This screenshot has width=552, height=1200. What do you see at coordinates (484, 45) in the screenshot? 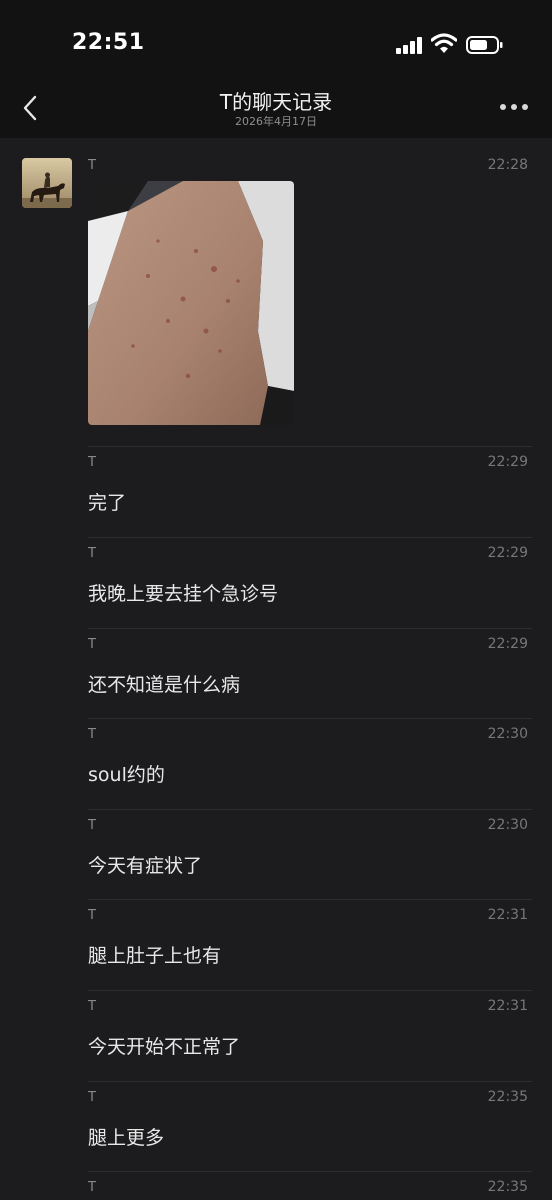
I see `battery-icon` at bounding box center [484, 45].